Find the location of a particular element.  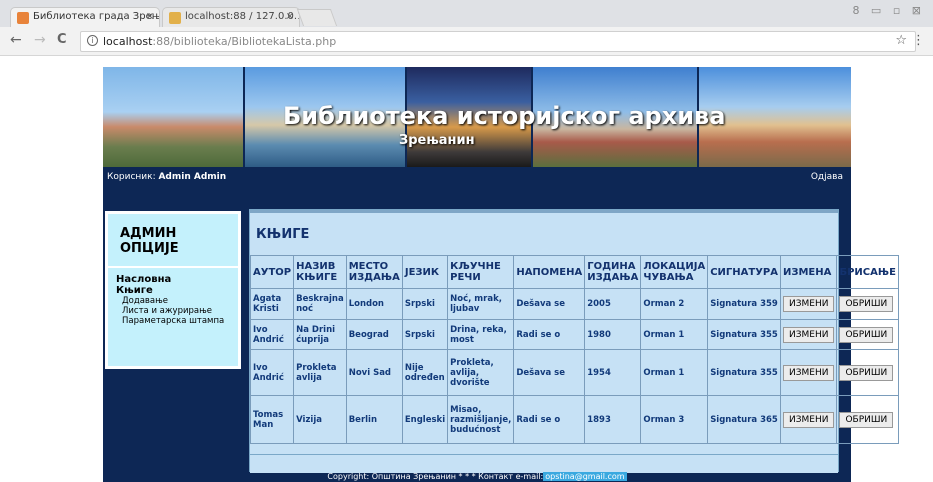

column-header: НАПОМЕНА is located at coordinates (549, 272).